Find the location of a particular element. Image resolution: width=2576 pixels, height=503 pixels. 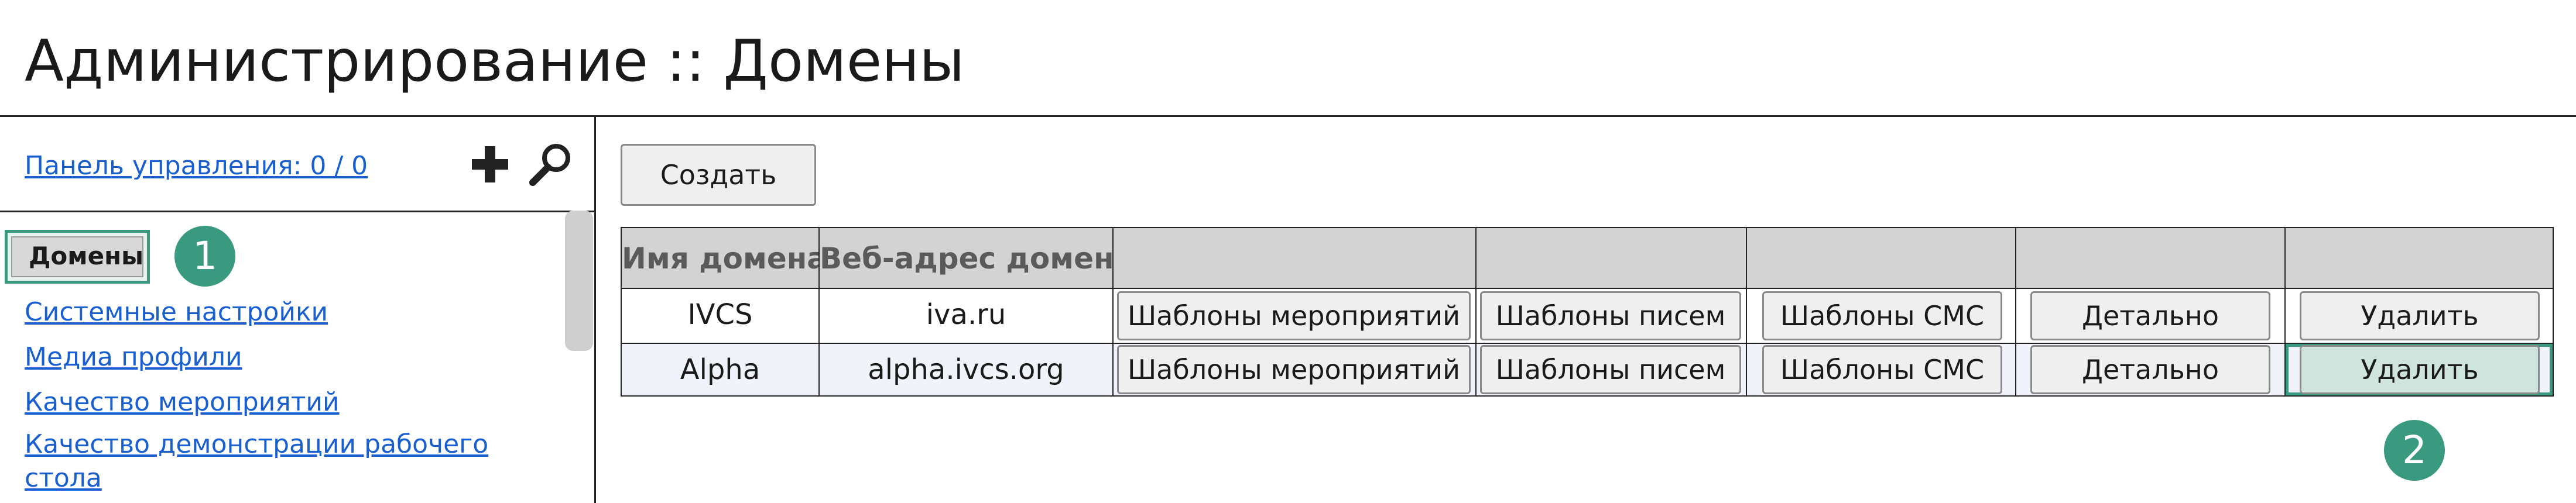

search-icon is located at coordinates (551, 164).